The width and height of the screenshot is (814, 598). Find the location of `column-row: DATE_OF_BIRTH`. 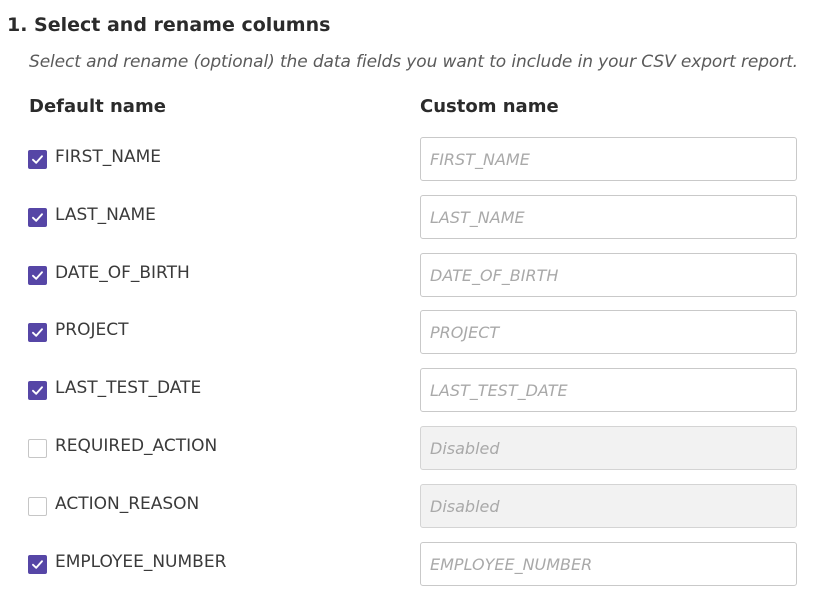

column-row: DATE_OF_BIRTH is located at coordinates (407, 275).